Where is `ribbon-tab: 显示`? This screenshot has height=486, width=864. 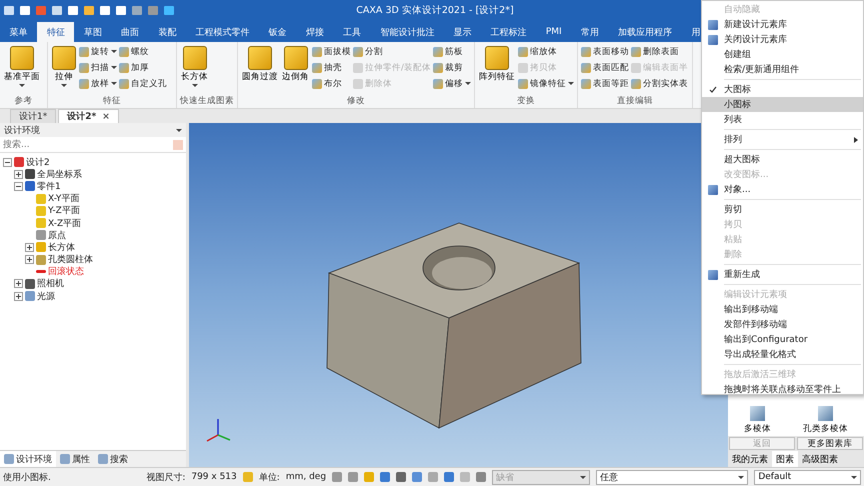
ribbon-tab: 显示 is located at coordinates (463, 32).